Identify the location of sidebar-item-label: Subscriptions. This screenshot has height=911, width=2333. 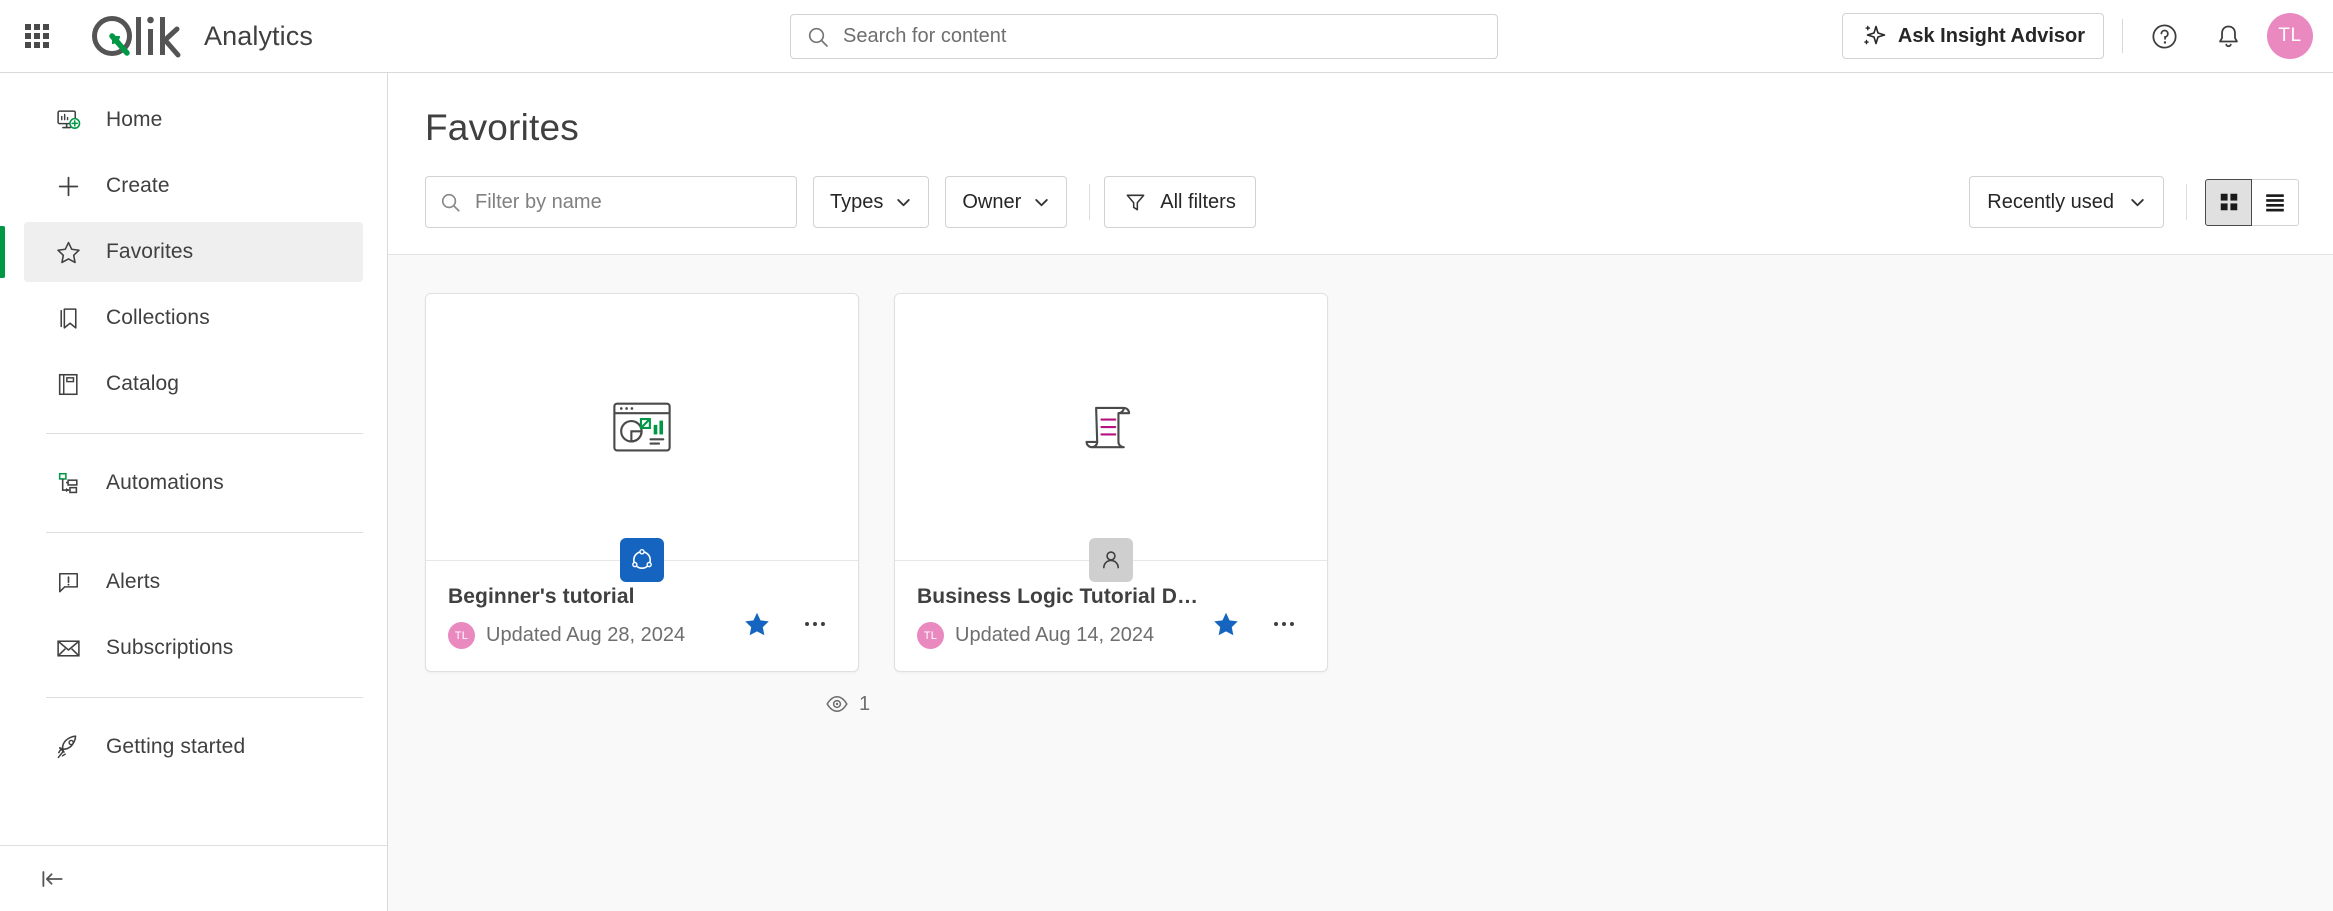
(170, 647).